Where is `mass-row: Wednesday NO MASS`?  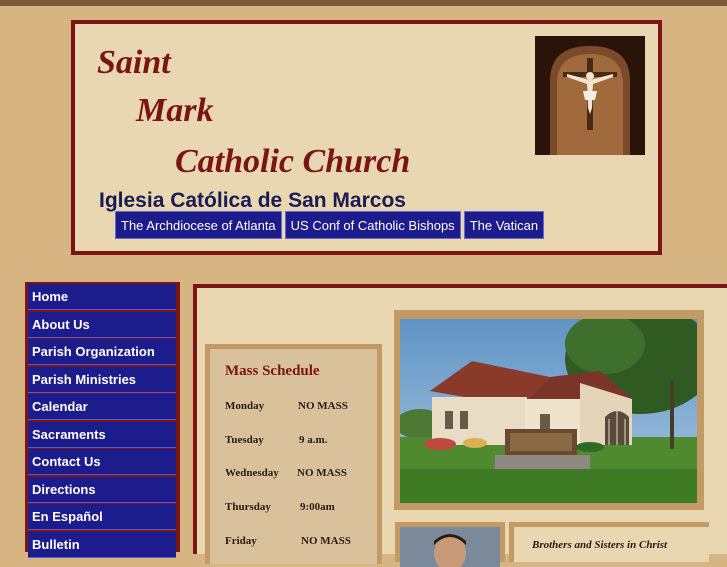 mass-row: Wednesday NO MASS is located at coordinates (286, 473).